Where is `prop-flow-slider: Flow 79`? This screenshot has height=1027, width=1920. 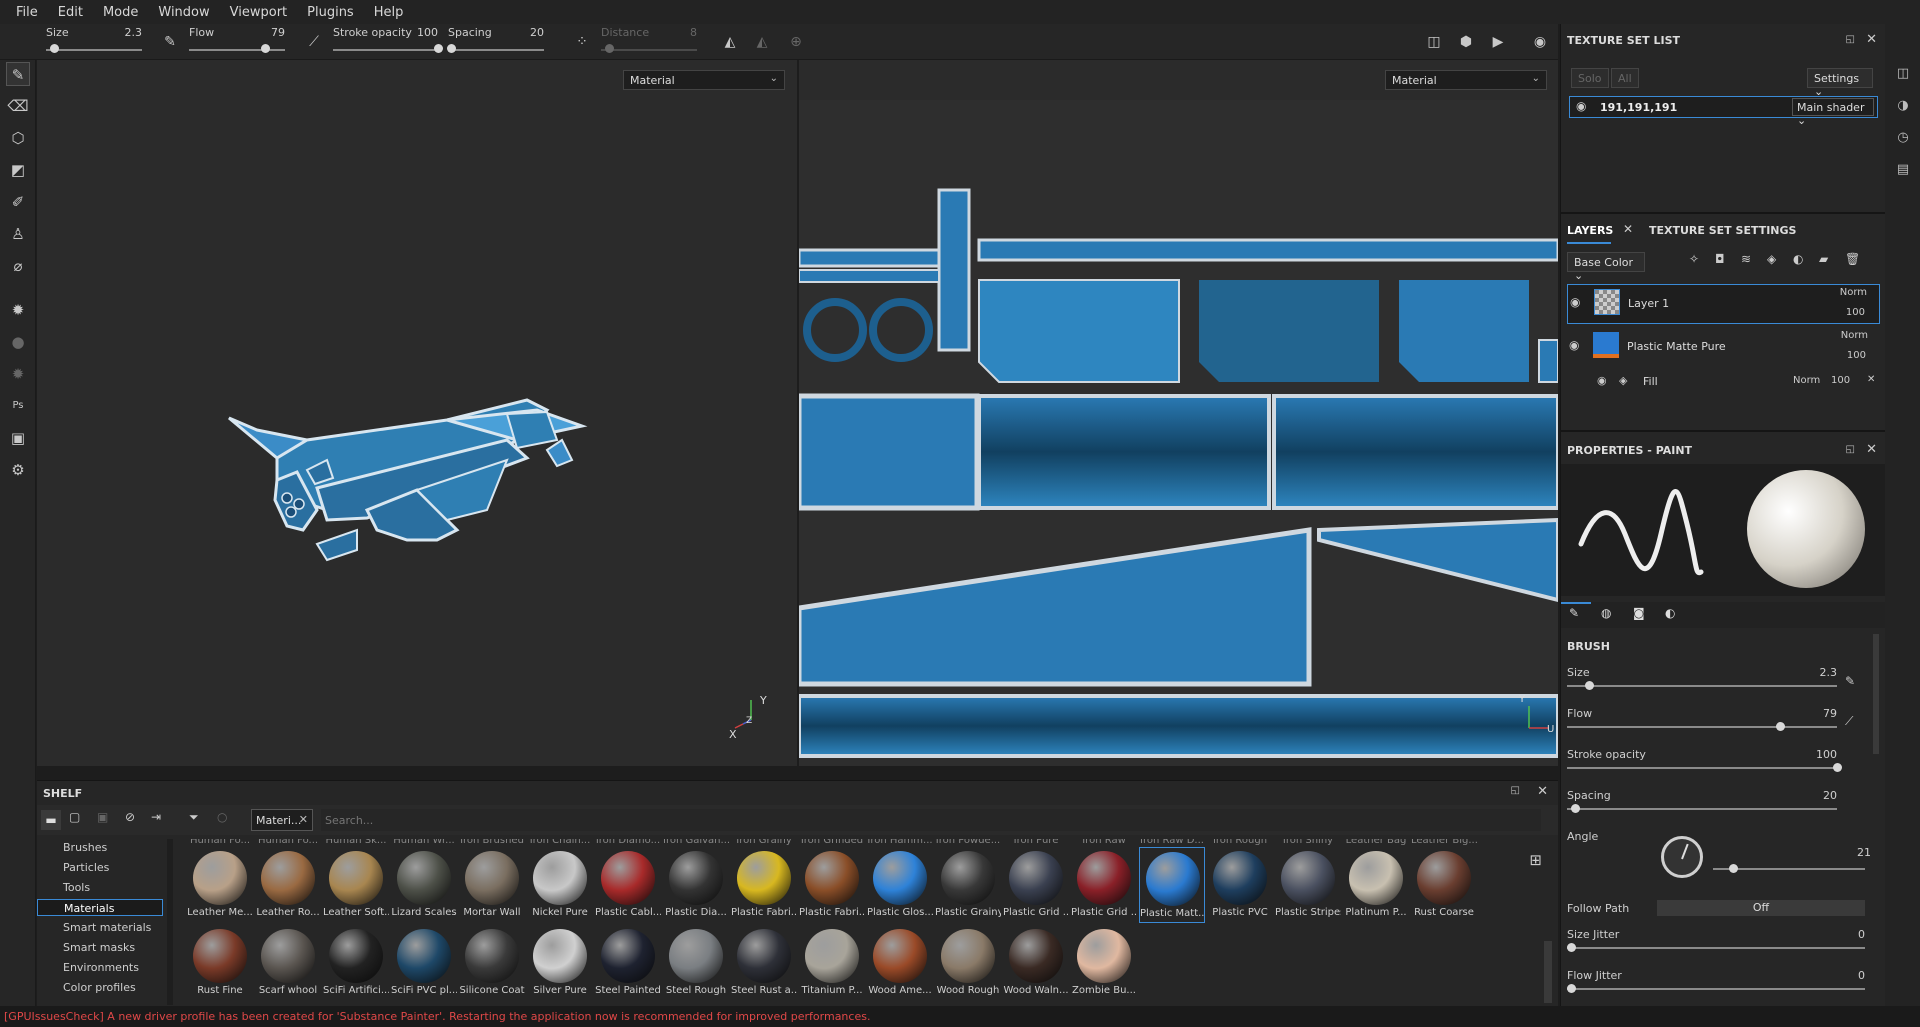
prop-flow-slider: Flow 79 is located at coordinates (1702, 724).